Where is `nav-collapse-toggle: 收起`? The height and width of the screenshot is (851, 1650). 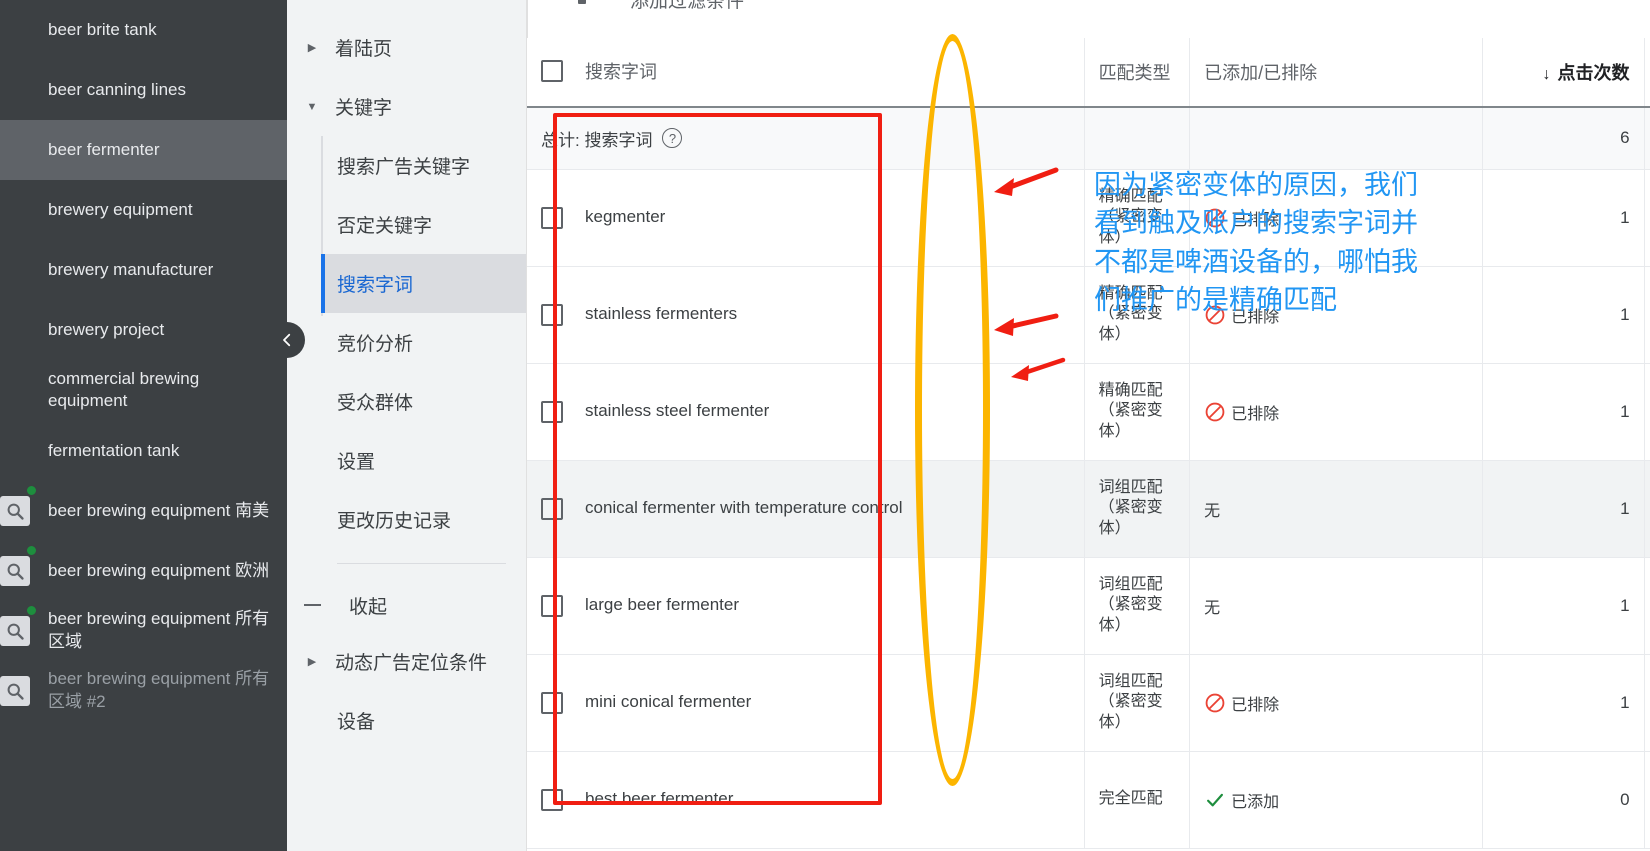
nav-collapse-toggle: 收起 is located at coordinates (406, 605).